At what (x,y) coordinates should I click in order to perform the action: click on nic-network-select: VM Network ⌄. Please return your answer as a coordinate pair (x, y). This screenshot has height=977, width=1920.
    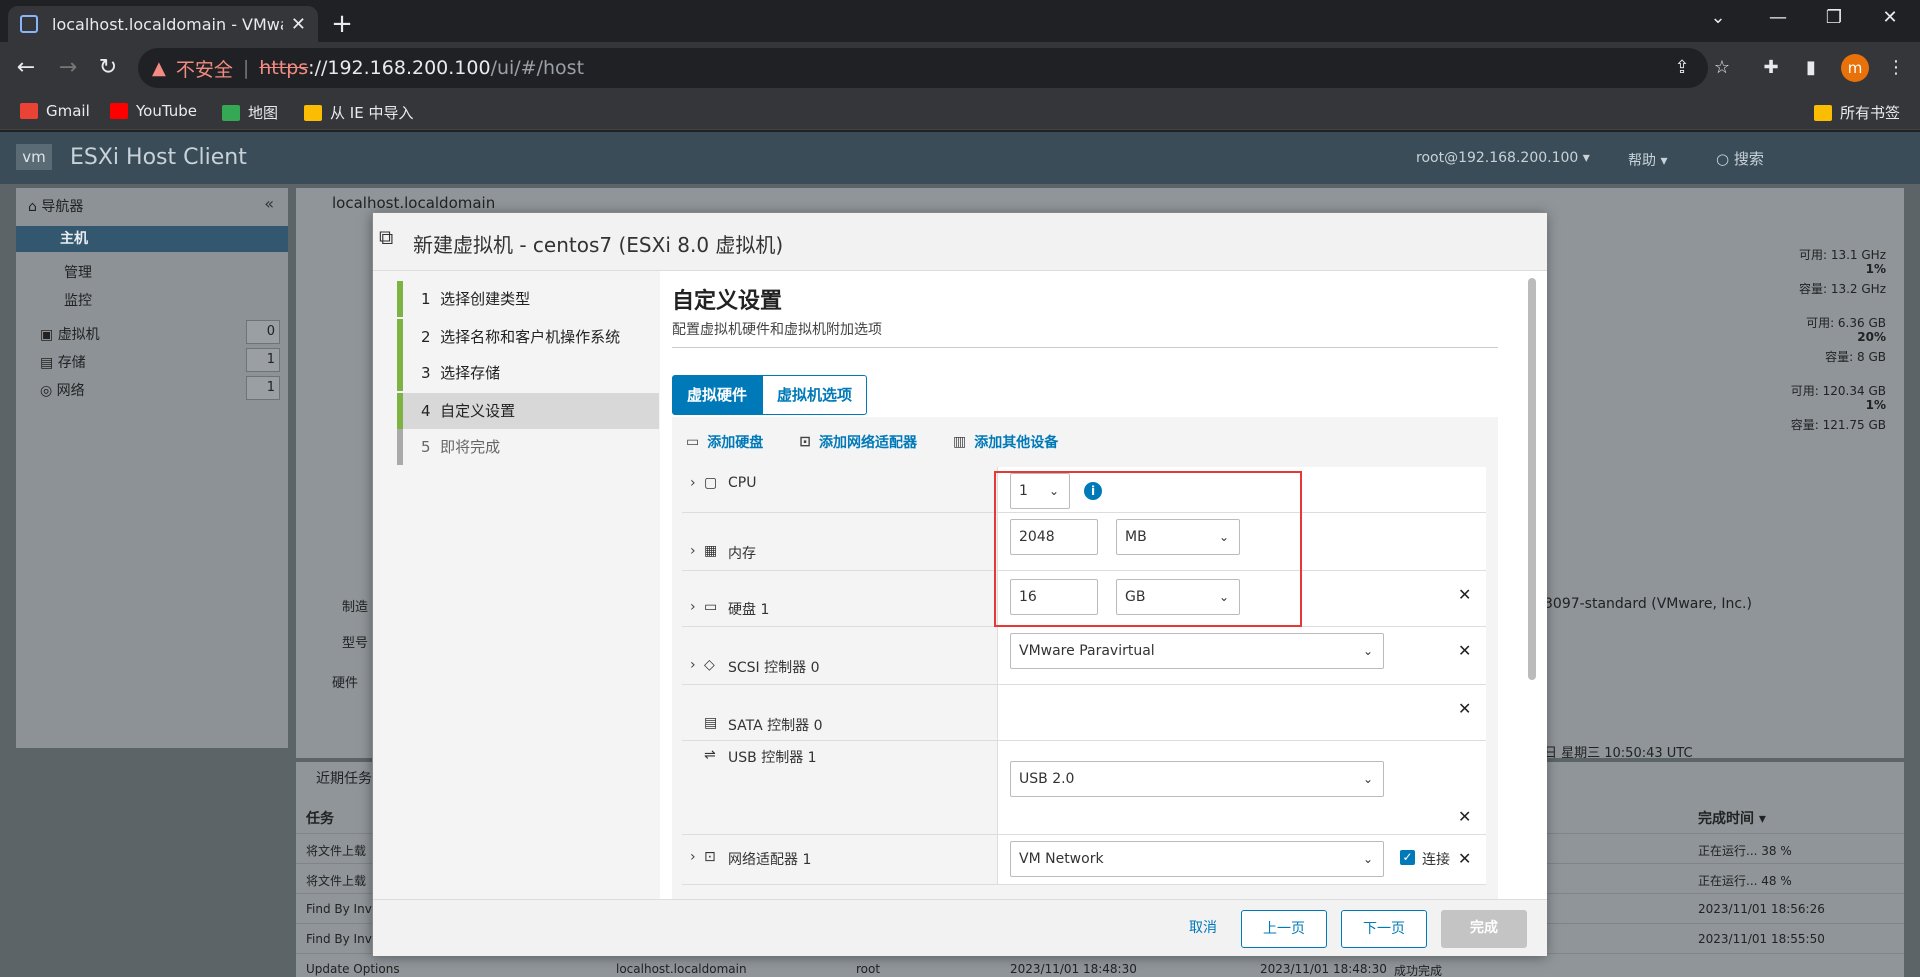
    Looking at the image, I should click on (1197, 859).